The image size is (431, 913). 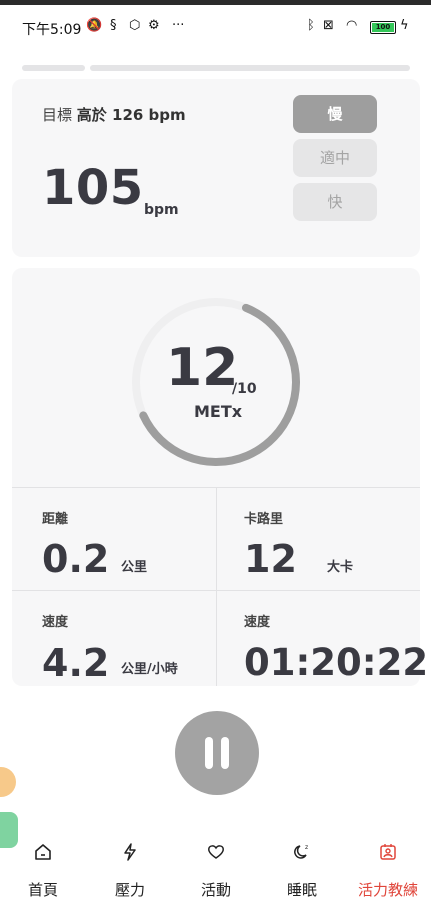 I want to click on distance-label: 距離, so click(x=55, y=519).